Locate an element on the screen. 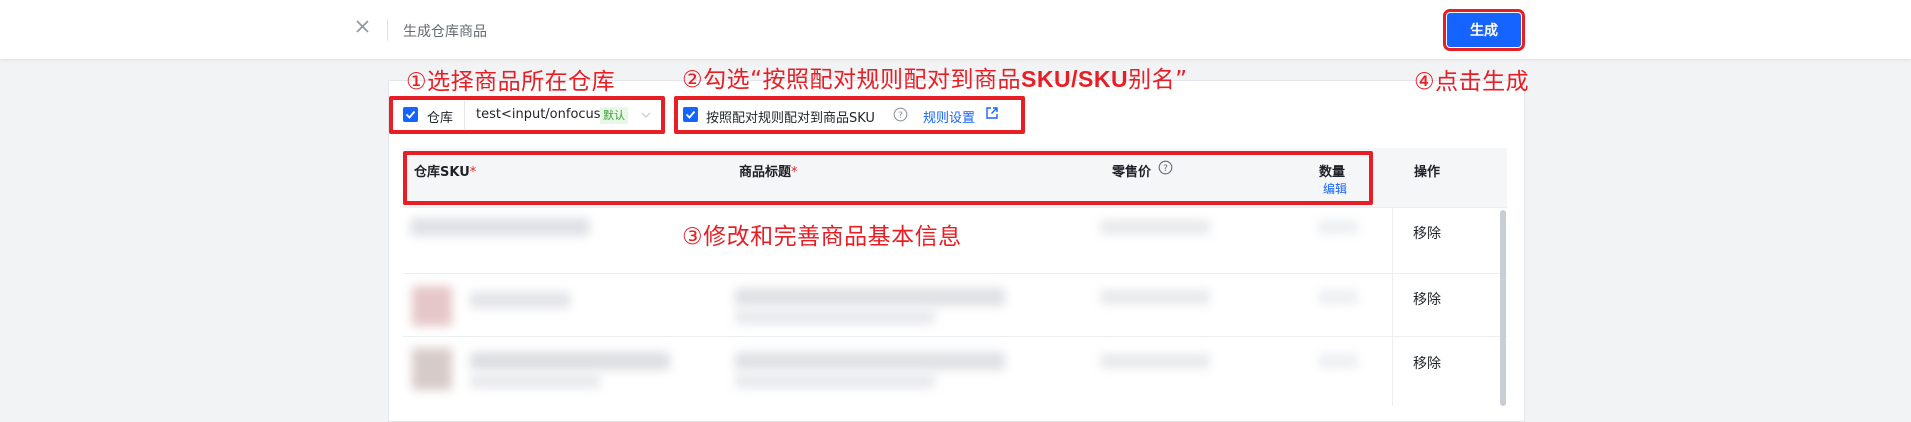 Image resolution: width=1911 pixels, height=422 pixels. scrollbar is located at coordinates (1503, 308).